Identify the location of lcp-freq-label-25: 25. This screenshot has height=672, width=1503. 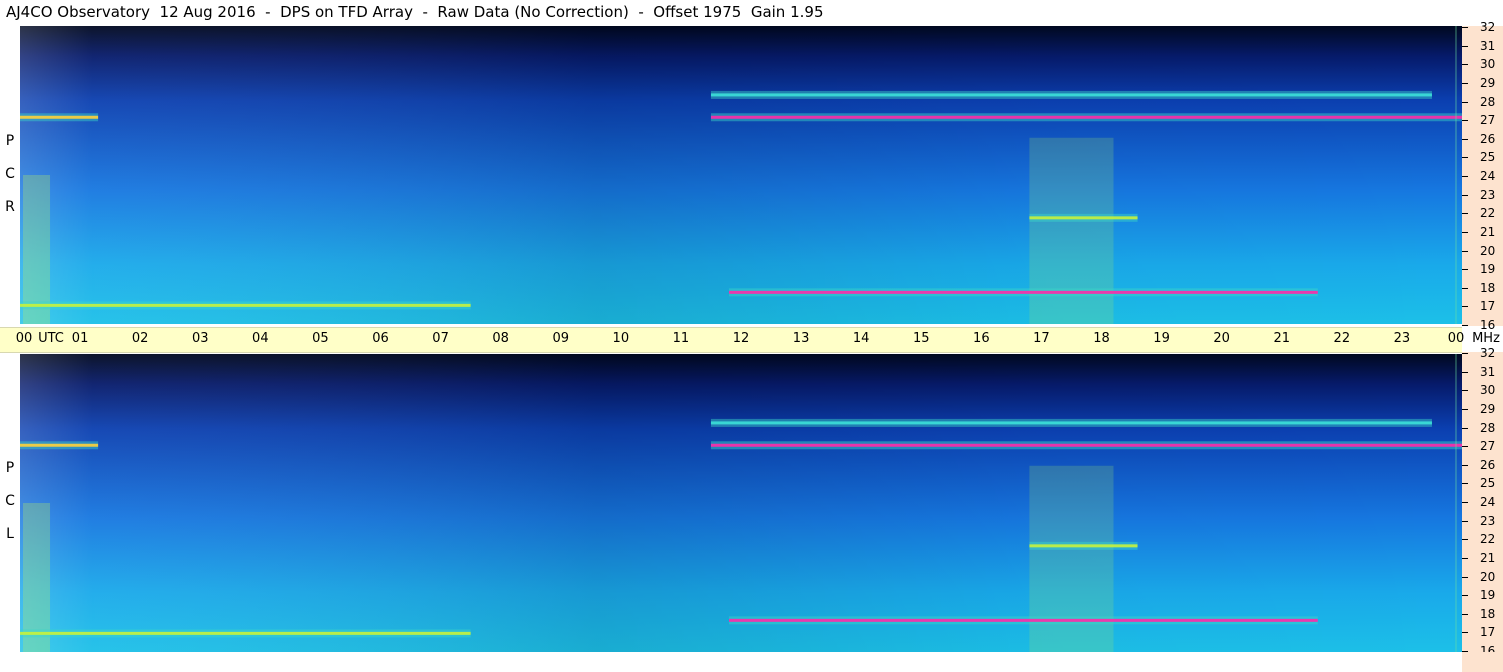
(1488, 483).